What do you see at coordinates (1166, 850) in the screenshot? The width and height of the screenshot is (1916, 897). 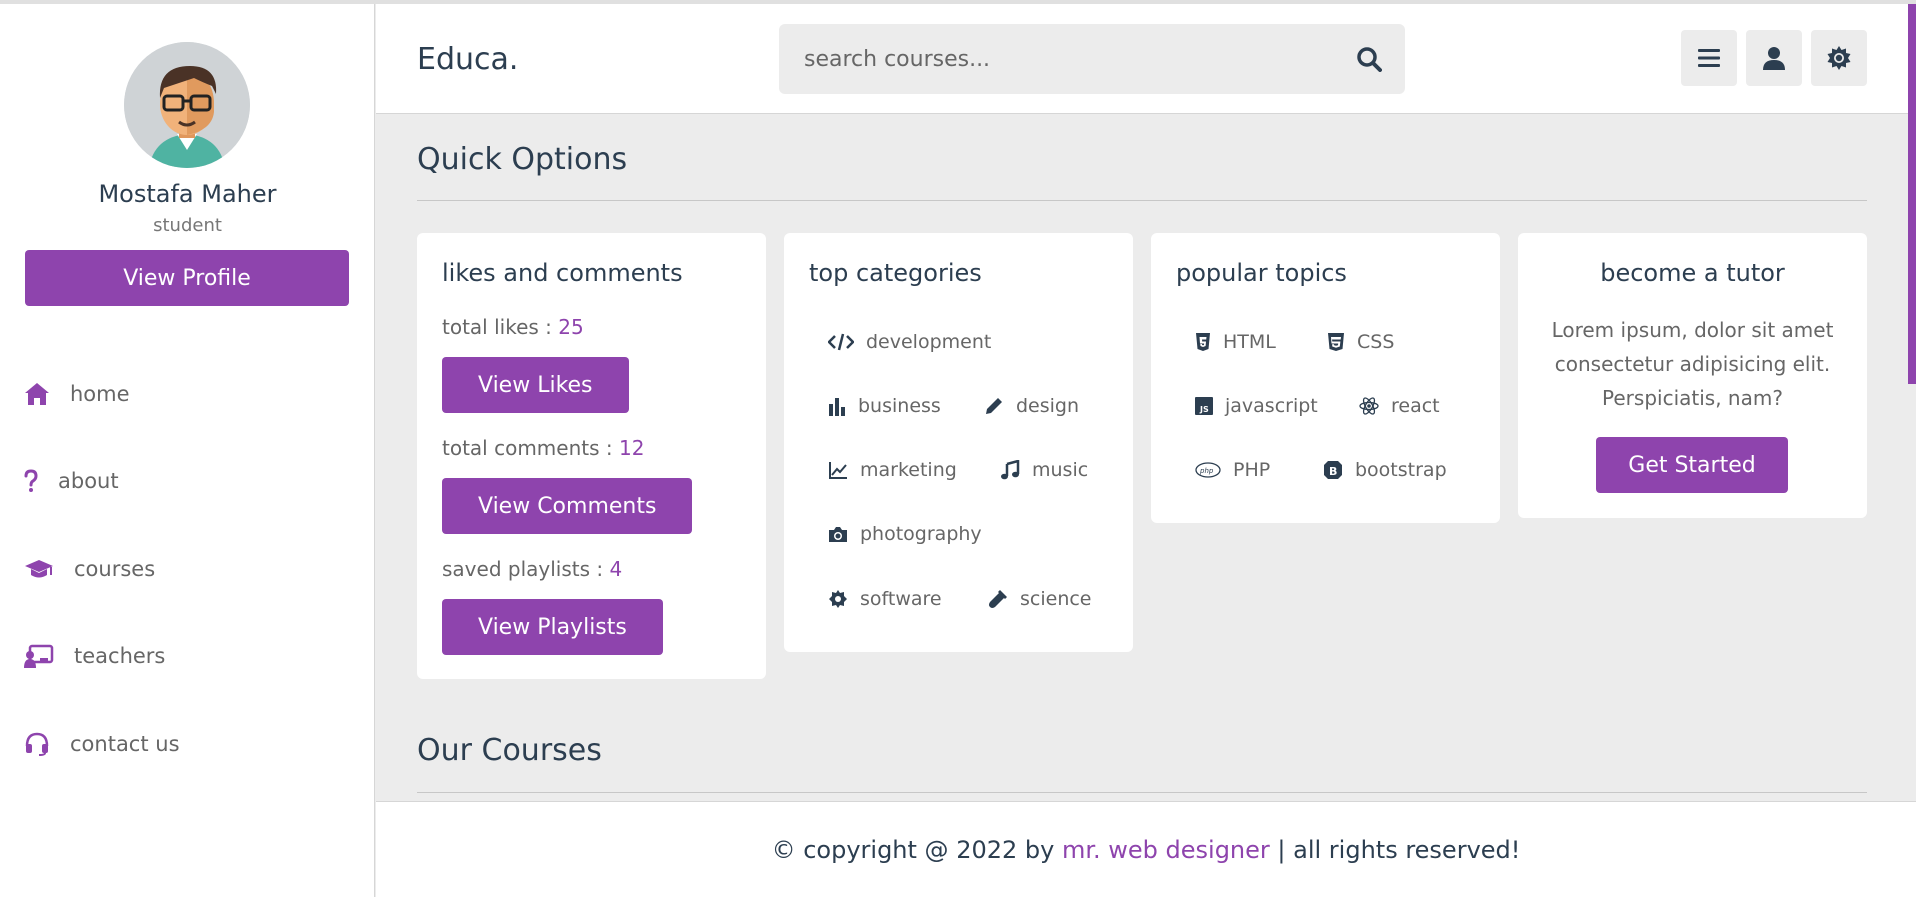 I see `author-link: mr. web designer` at bounding box center [1166, 850].